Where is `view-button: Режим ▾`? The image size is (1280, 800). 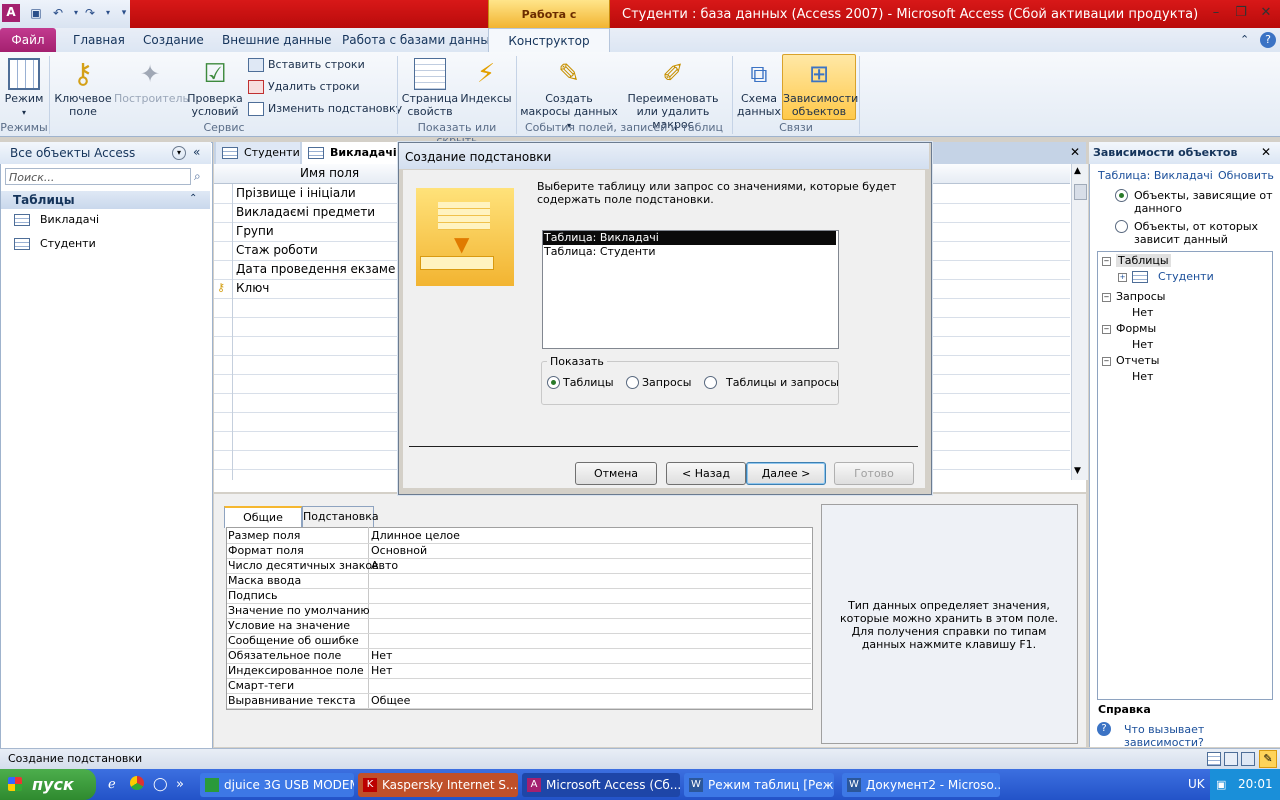 view-button: Режим ▾ is located at coordinates (24, 88).